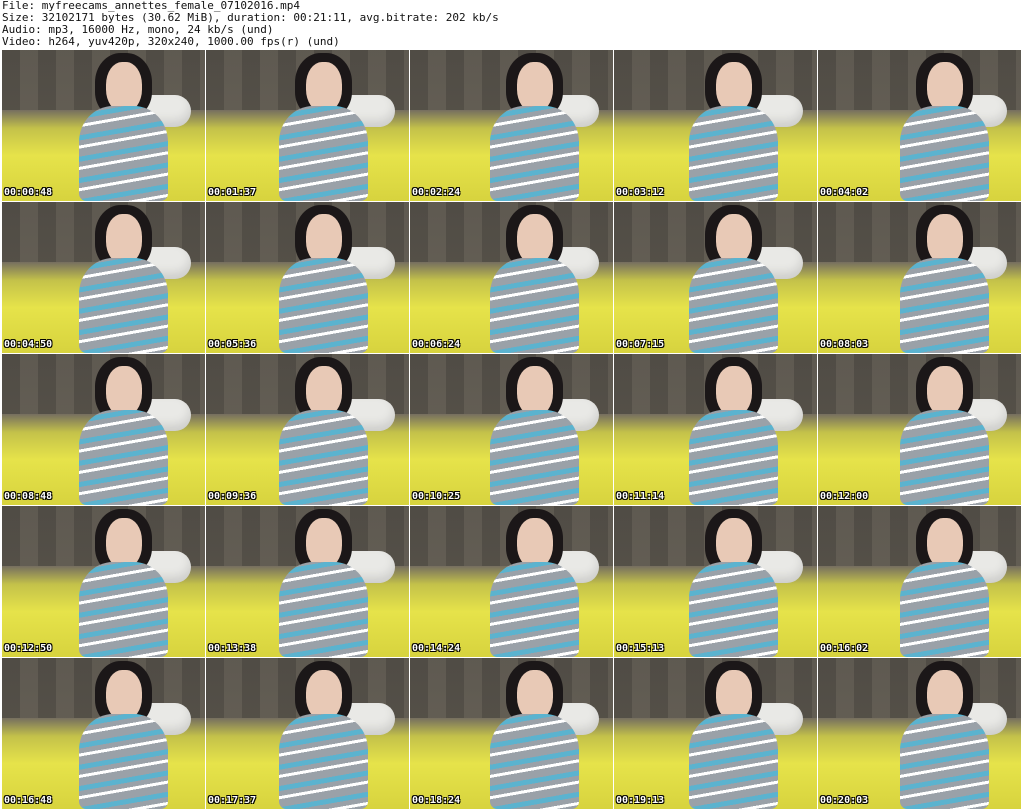  Describe the element at coordinates (232, 496) in the screenshot. I see `timestamp-label: 00:09:36` at that location.